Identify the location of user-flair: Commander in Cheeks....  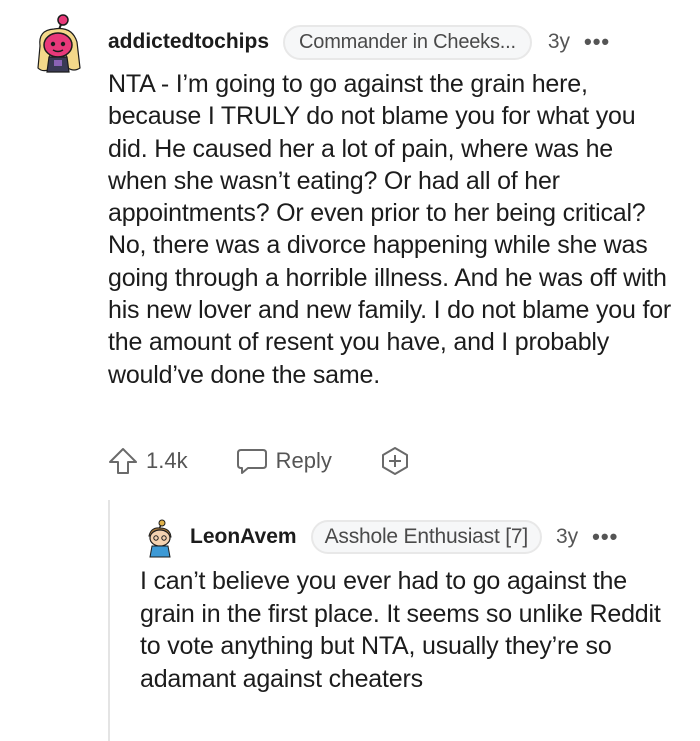
(407, 42).